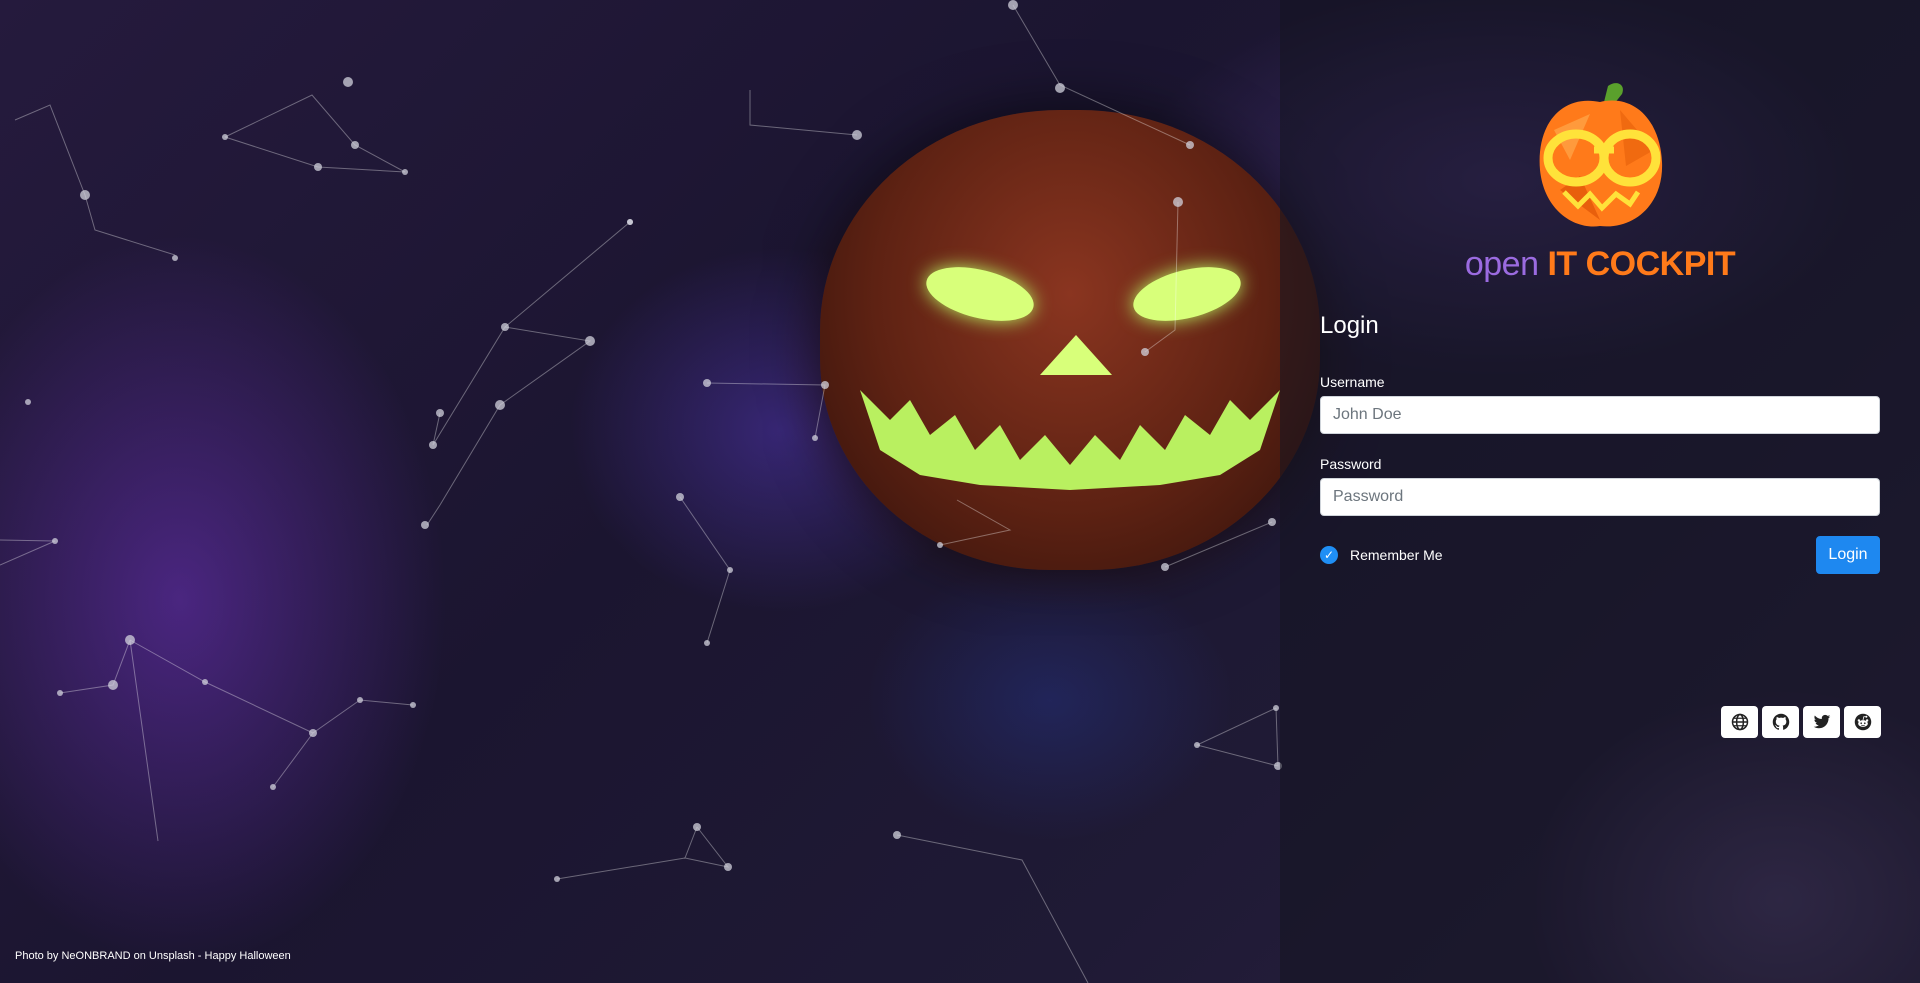 The height and width of the screenshot is (983, 1920). I want to click on social-links, so click(1801, 722).